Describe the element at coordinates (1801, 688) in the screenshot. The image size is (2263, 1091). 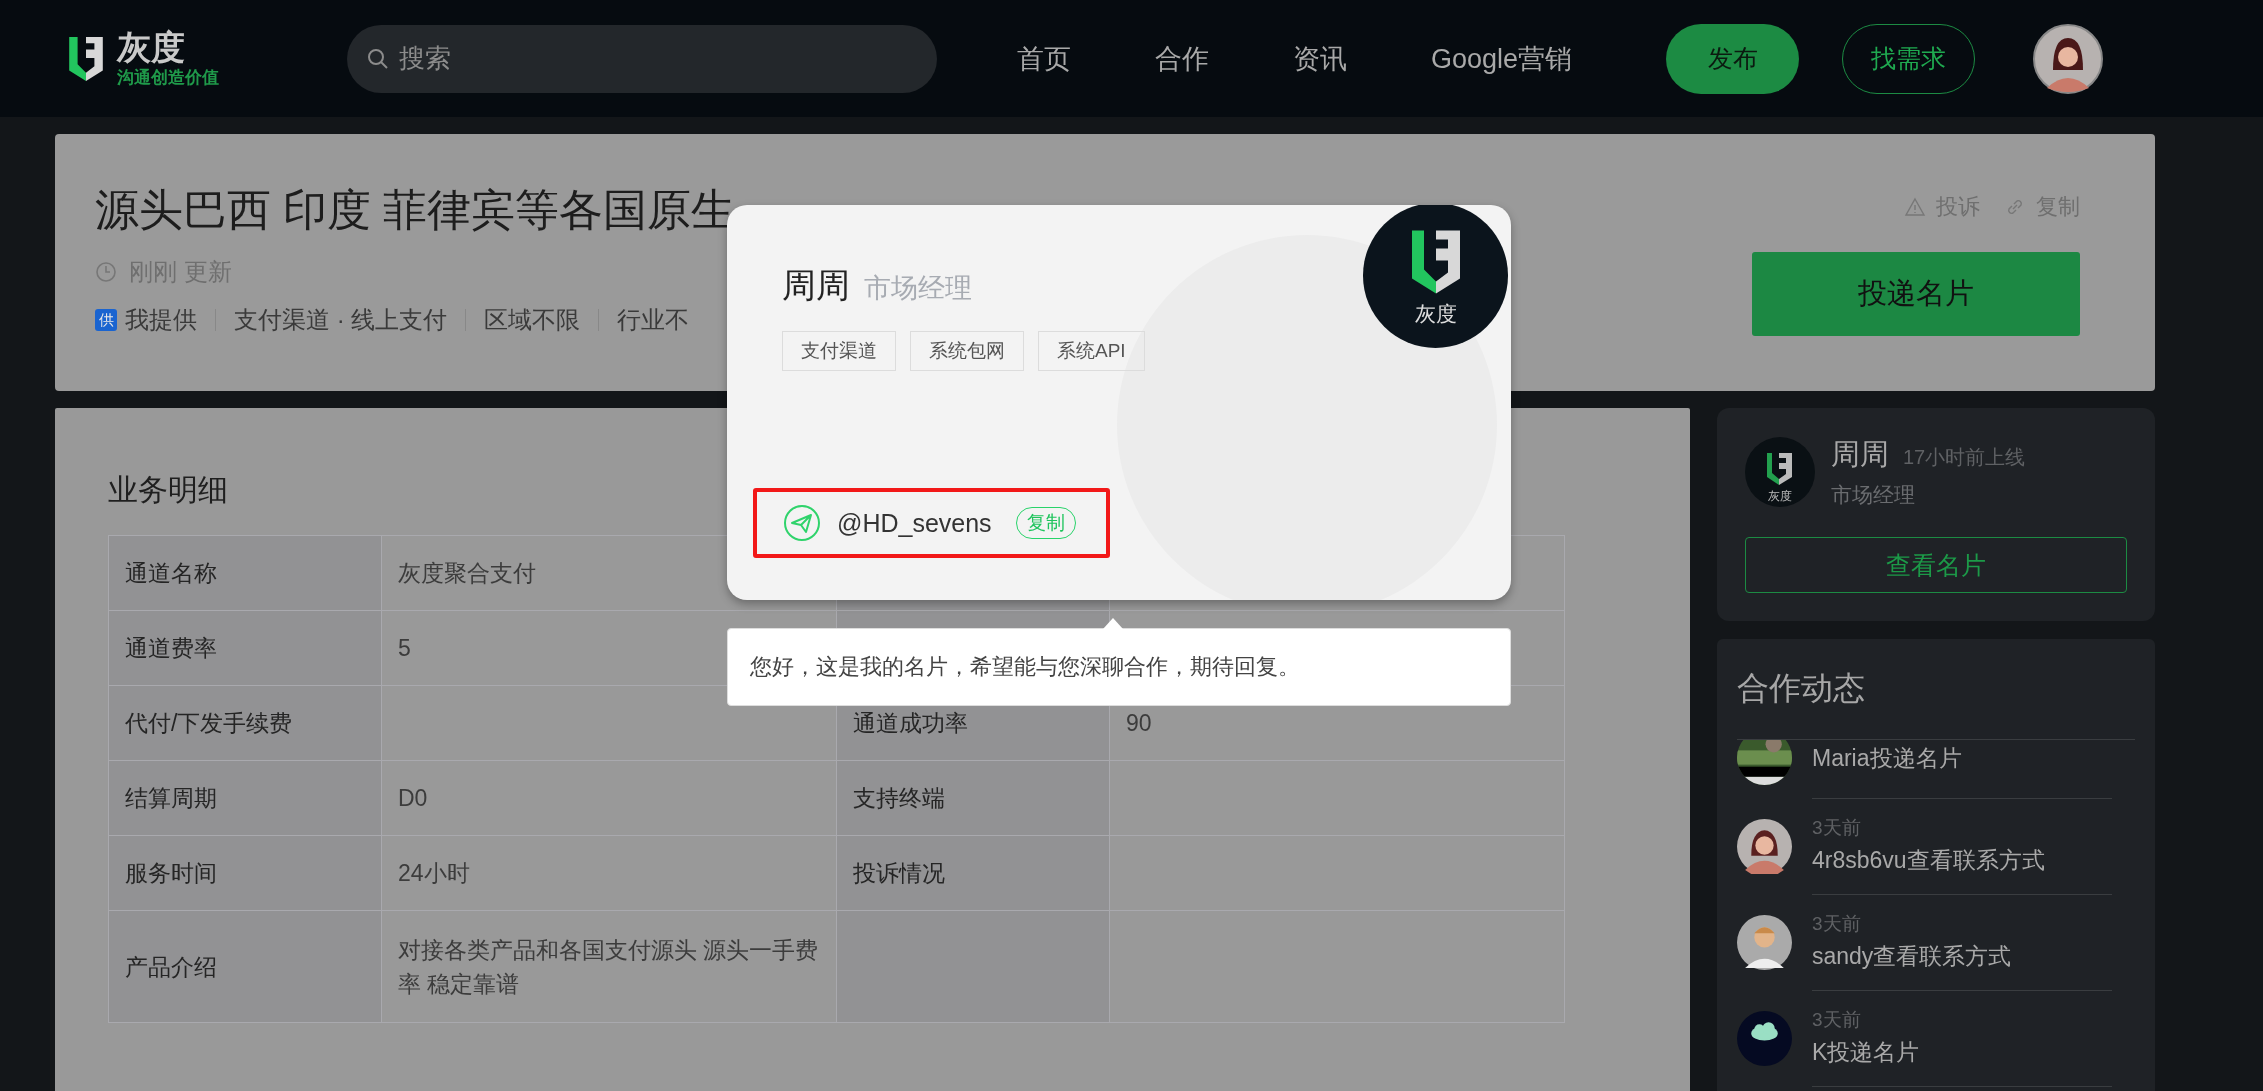
I see `section-heading: 合作动态` at that location.